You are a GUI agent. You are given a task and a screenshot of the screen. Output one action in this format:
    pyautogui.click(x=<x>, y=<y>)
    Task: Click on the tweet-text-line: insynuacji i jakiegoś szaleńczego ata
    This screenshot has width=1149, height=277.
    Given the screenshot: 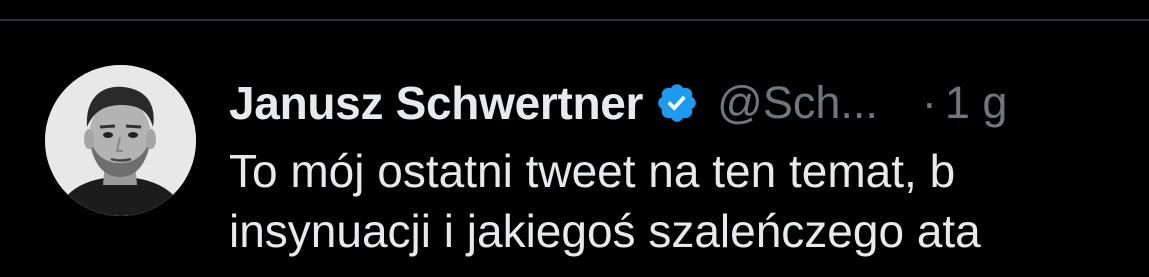 What is the action you would take?
    pyautogui.click(x=605, y=231)
    